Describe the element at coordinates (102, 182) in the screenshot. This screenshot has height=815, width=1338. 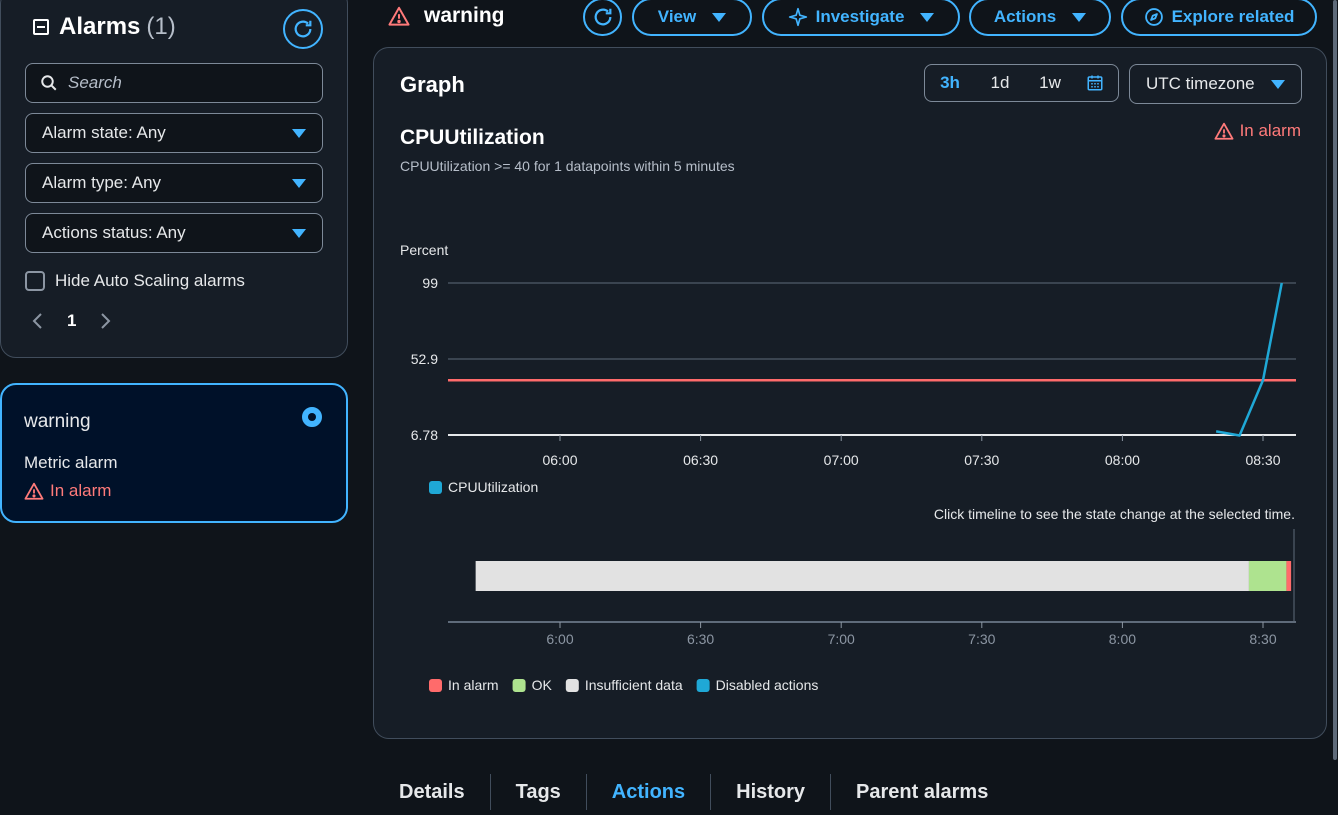
I see `alarm-type-label: Alarm type: Any` at that location.